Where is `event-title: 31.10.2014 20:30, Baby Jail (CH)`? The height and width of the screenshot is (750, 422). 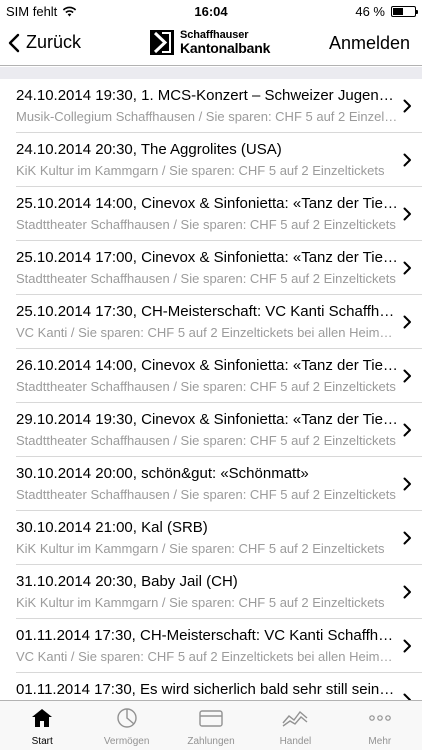 event-title: 31.10.2014 20:30, Baby Jail (CH) is located at coordinates (127, 581).